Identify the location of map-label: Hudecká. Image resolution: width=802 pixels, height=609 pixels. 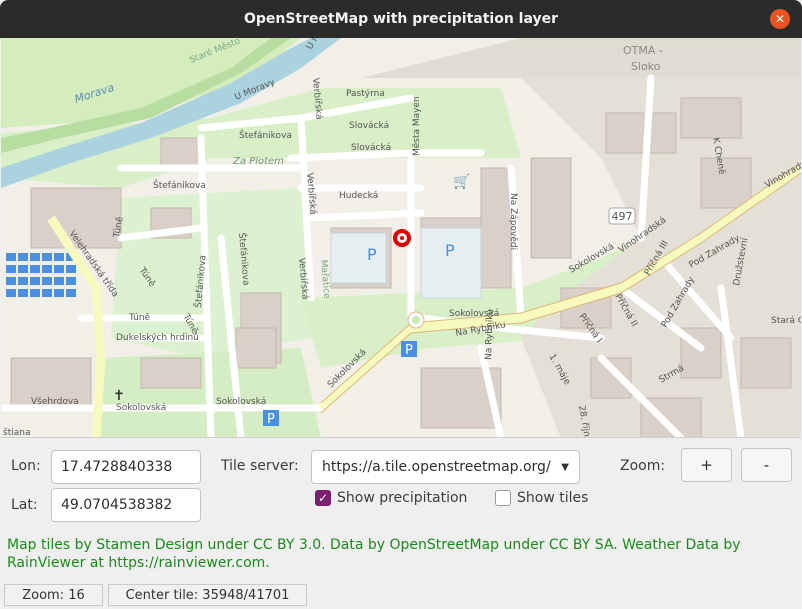
(358, 196).